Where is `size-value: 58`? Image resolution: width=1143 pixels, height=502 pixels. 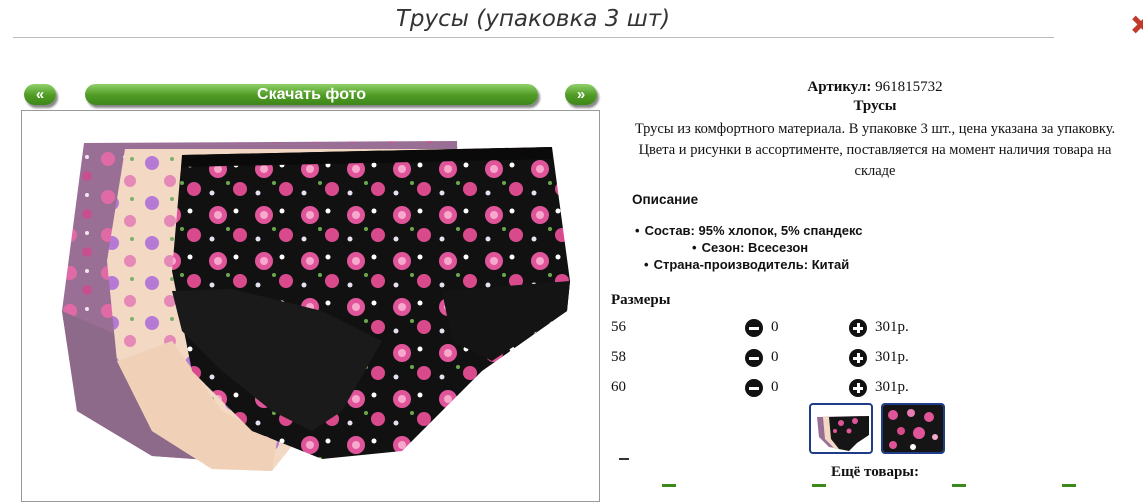 size-value: 58 is located at coordinates (618, 357).